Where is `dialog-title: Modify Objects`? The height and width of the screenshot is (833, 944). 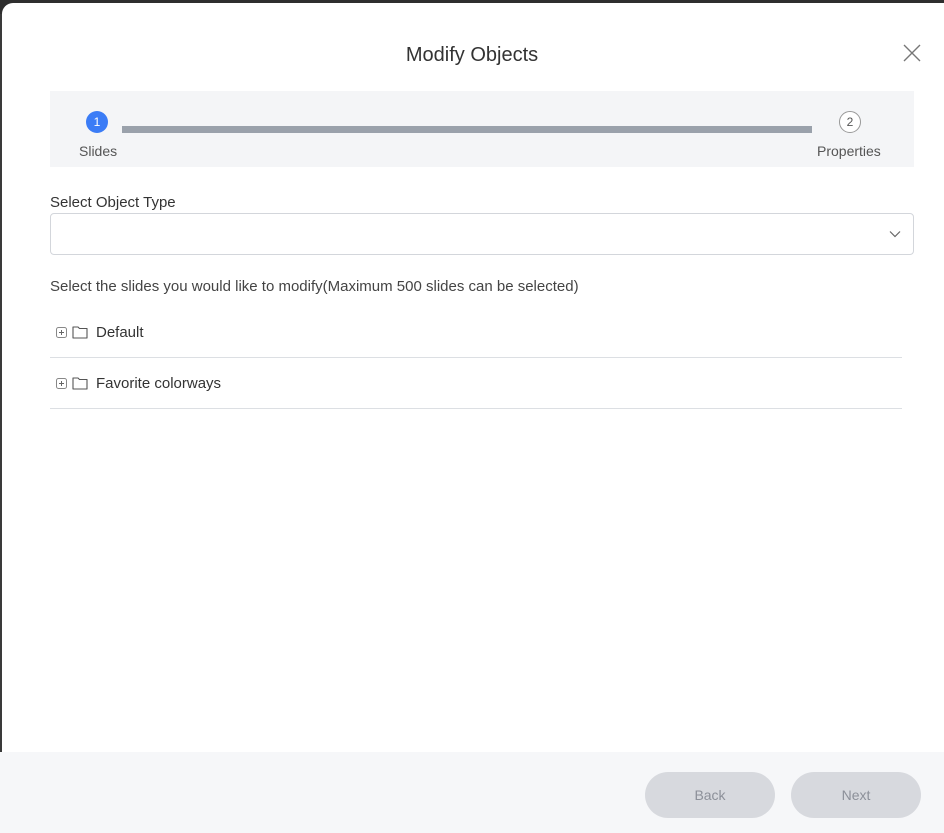
dialog-title: Modify Objects is located at coordinates (472, 55).